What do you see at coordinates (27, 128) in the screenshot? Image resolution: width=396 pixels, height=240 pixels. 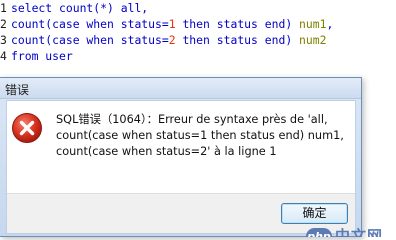 I see `error-icon` at bounding box center [27, 128].